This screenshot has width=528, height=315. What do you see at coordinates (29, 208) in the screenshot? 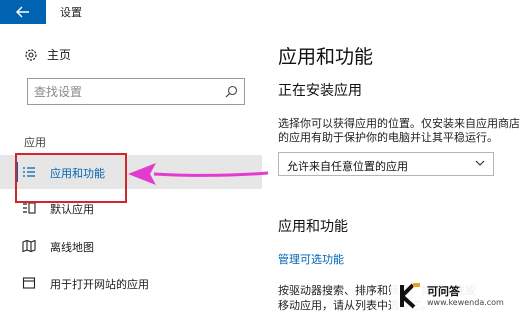
I see `default-apps-icon` at bounding box center [29, 208].